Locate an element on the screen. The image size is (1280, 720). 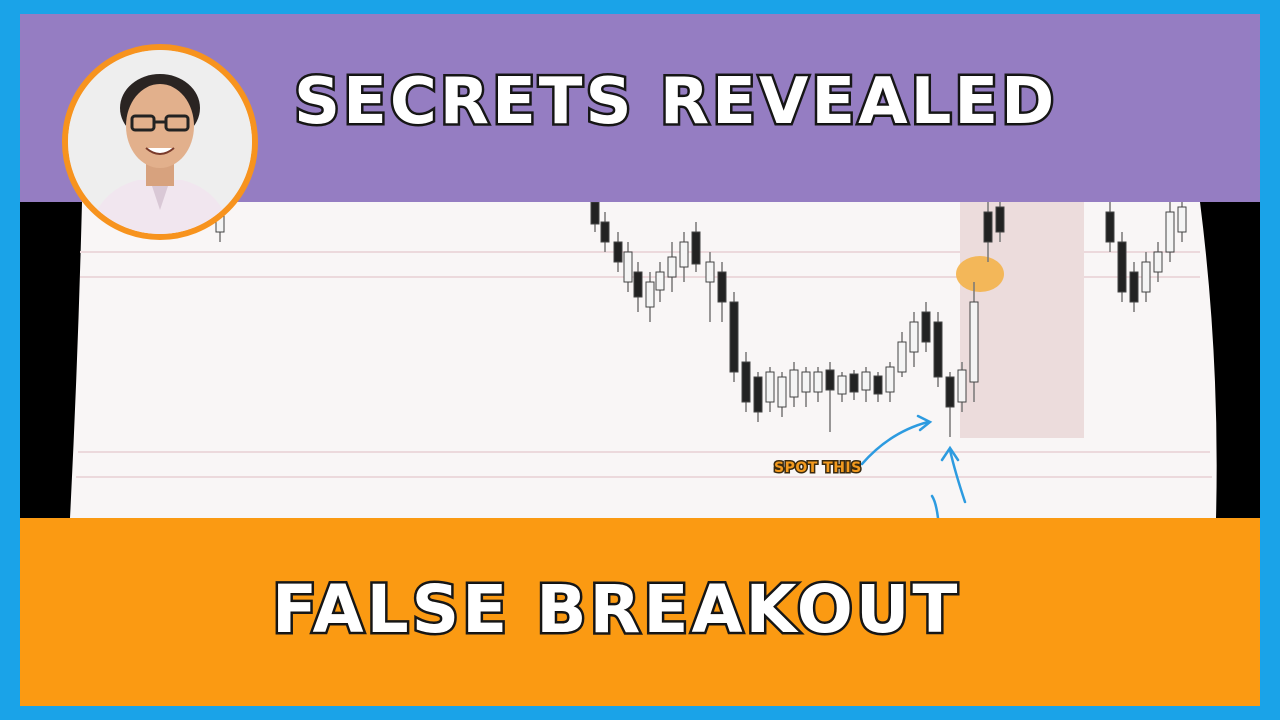
breakout-zone is located at coordinates (1022, 320).